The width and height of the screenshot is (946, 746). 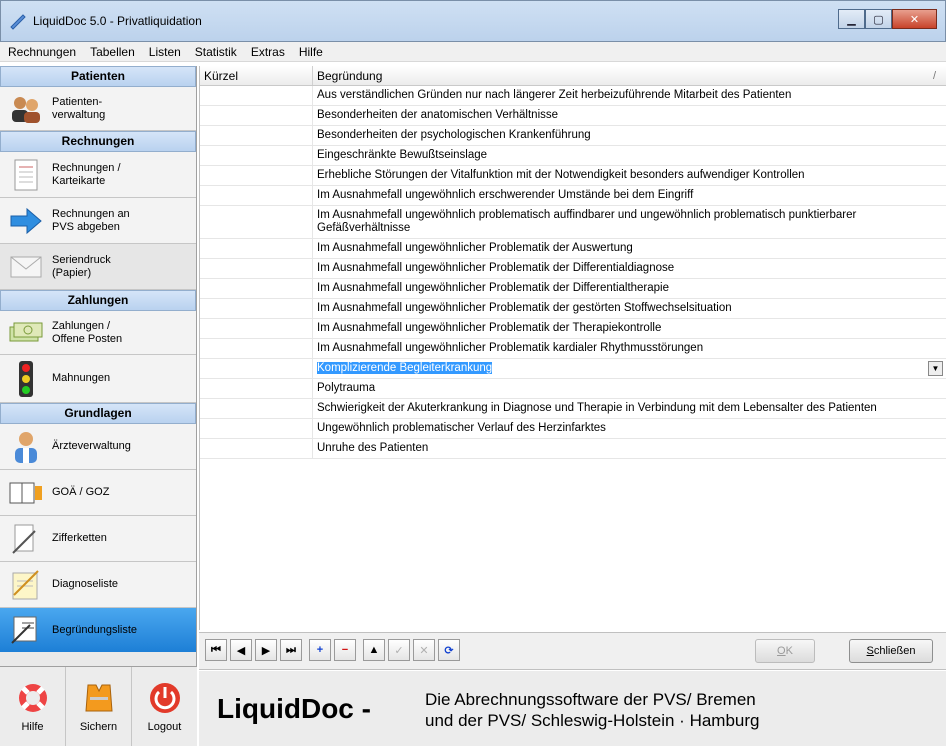 What do you see at coordinates (781, 651) in the screenshot?
I see `ok-label-accel: O` at bounding box center [781, 651].